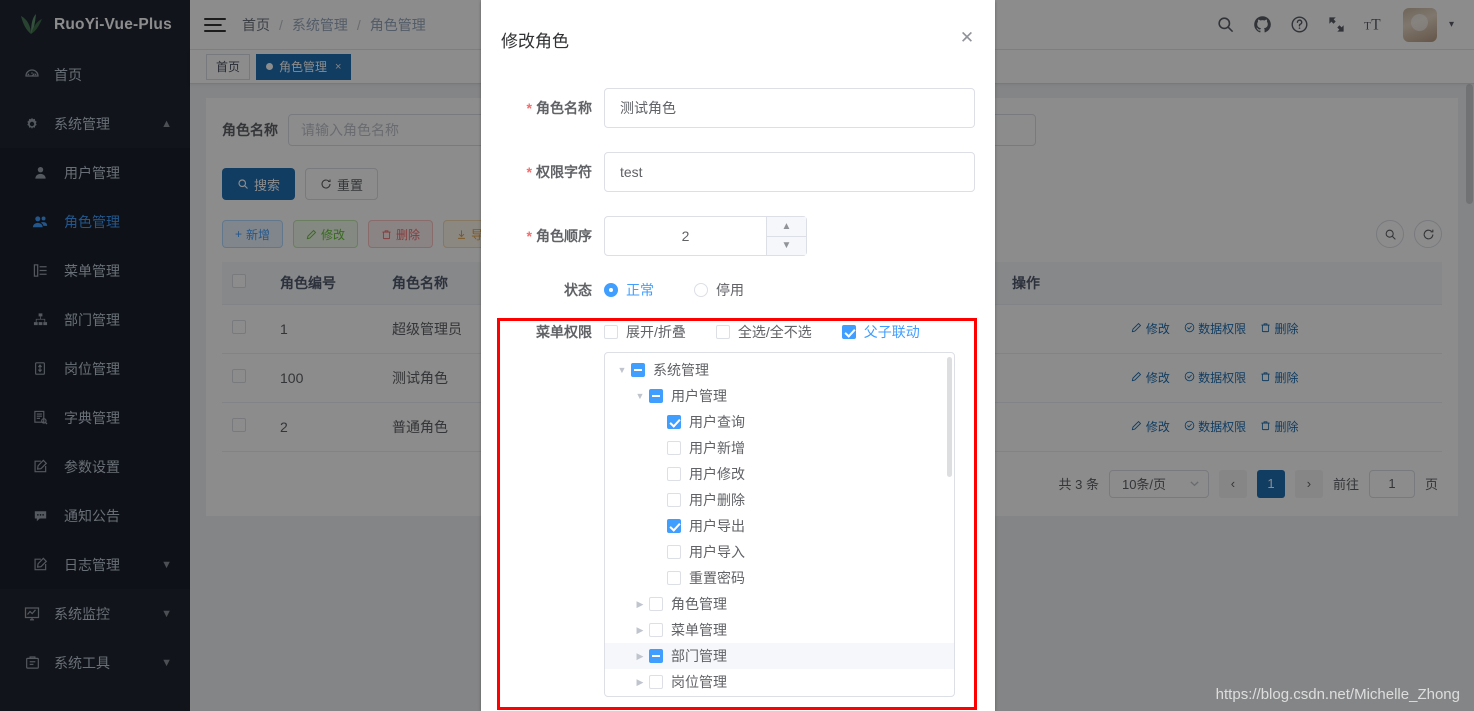  Describe the element at coordinates (779, 396) in the screenshot. I see `tree-node: ▼ 用户管理` at that location.